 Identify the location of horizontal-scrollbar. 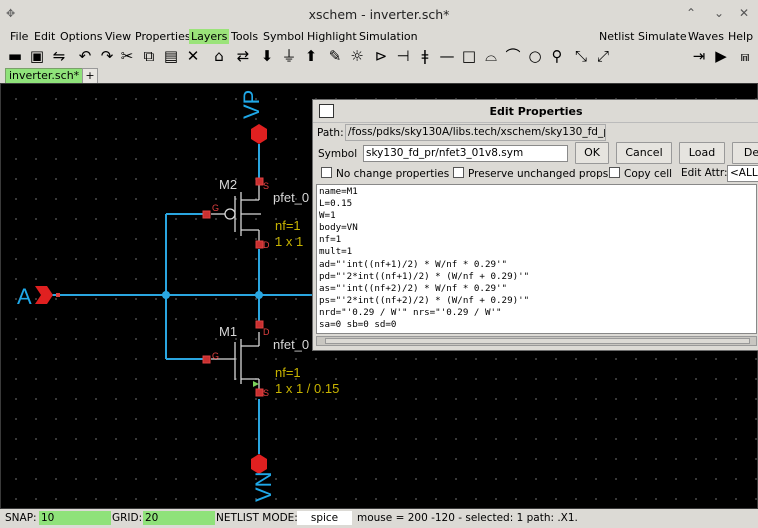
(536, 341).